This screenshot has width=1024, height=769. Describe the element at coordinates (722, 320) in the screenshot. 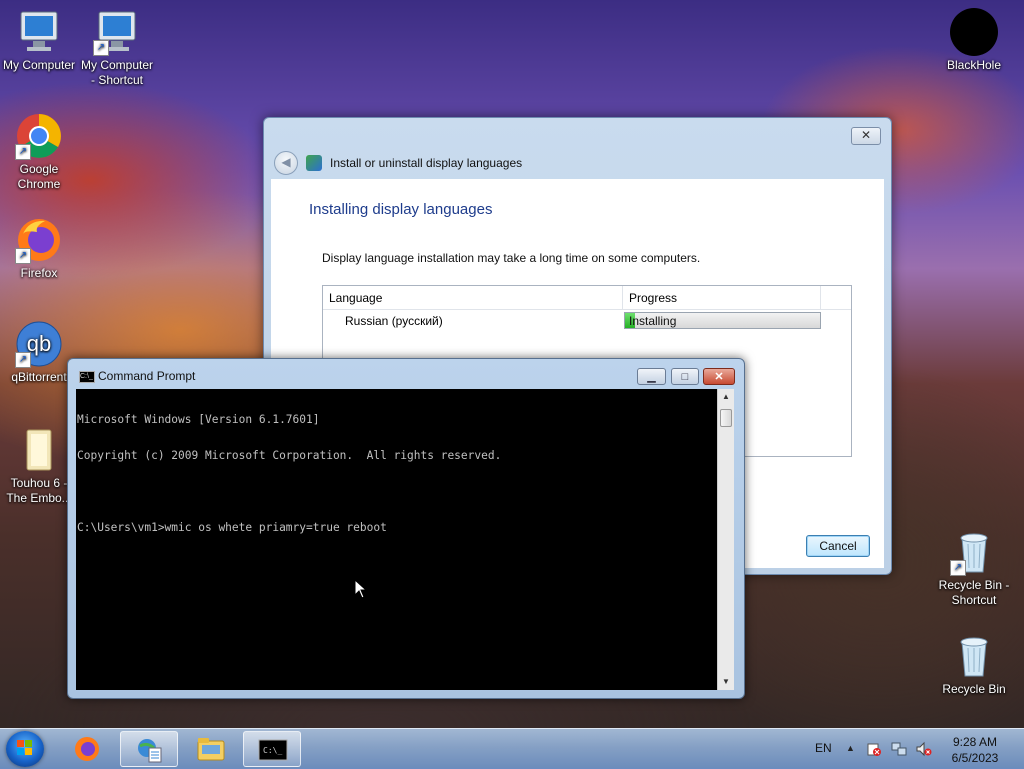

I see `install-progress-bar: Installing` at that location.